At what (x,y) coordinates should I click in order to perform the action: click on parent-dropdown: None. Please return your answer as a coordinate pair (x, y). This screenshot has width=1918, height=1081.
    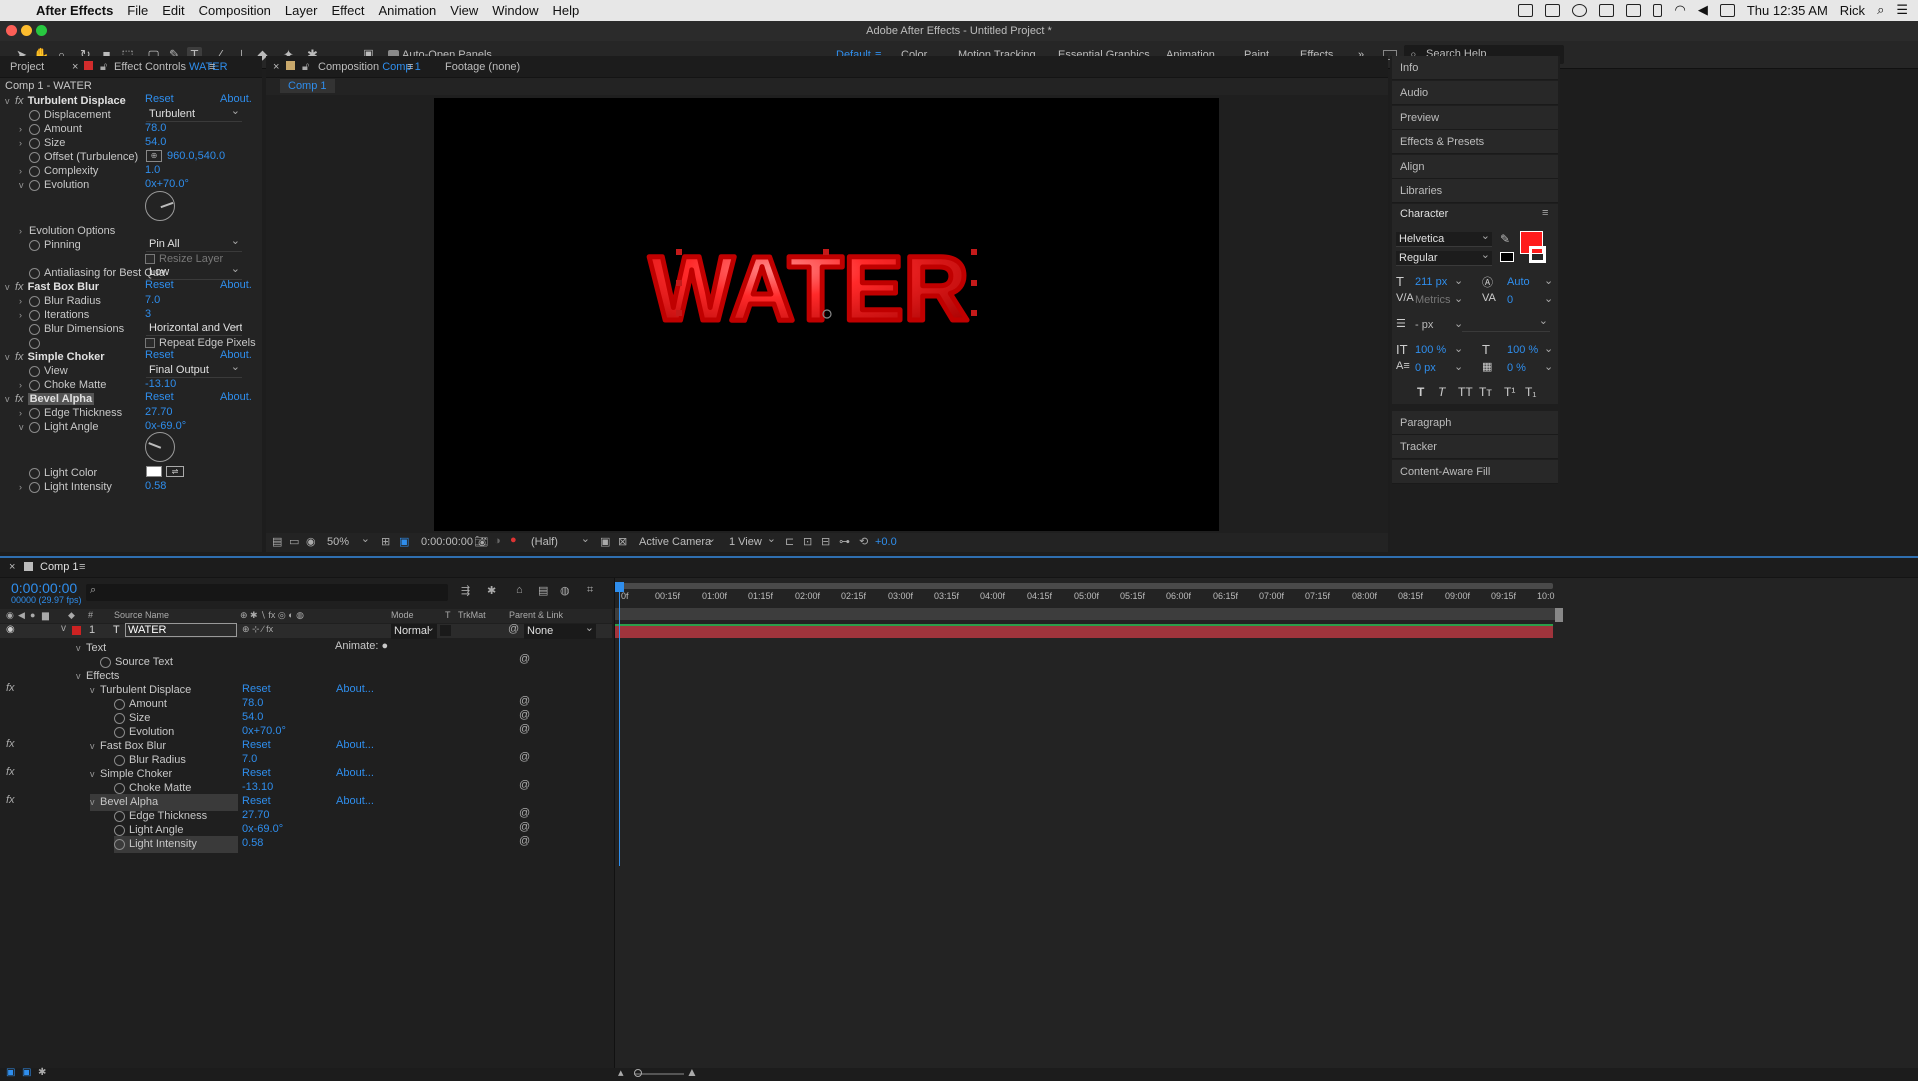
    Looking at the image, I should click on (560, 630).